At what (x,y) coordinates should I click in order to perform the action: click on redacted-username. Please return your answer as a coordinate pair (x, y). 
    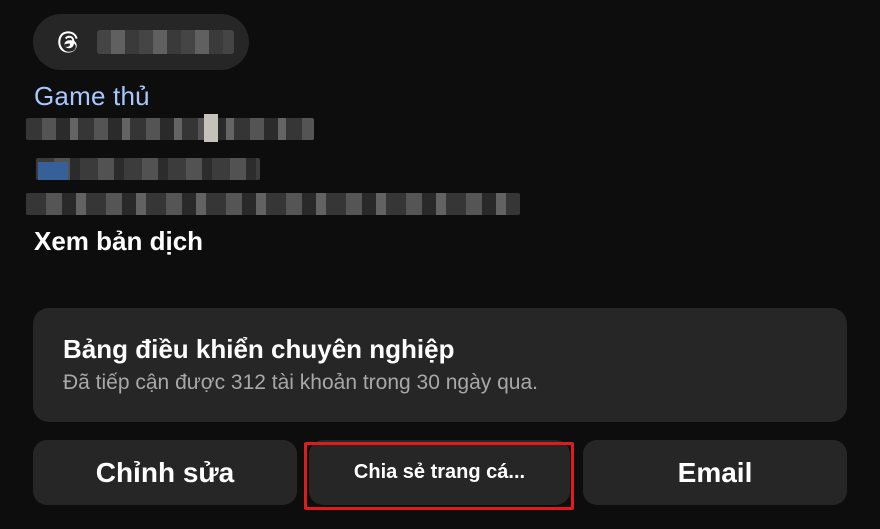
    Looking at the image, I should click on (165, 42).